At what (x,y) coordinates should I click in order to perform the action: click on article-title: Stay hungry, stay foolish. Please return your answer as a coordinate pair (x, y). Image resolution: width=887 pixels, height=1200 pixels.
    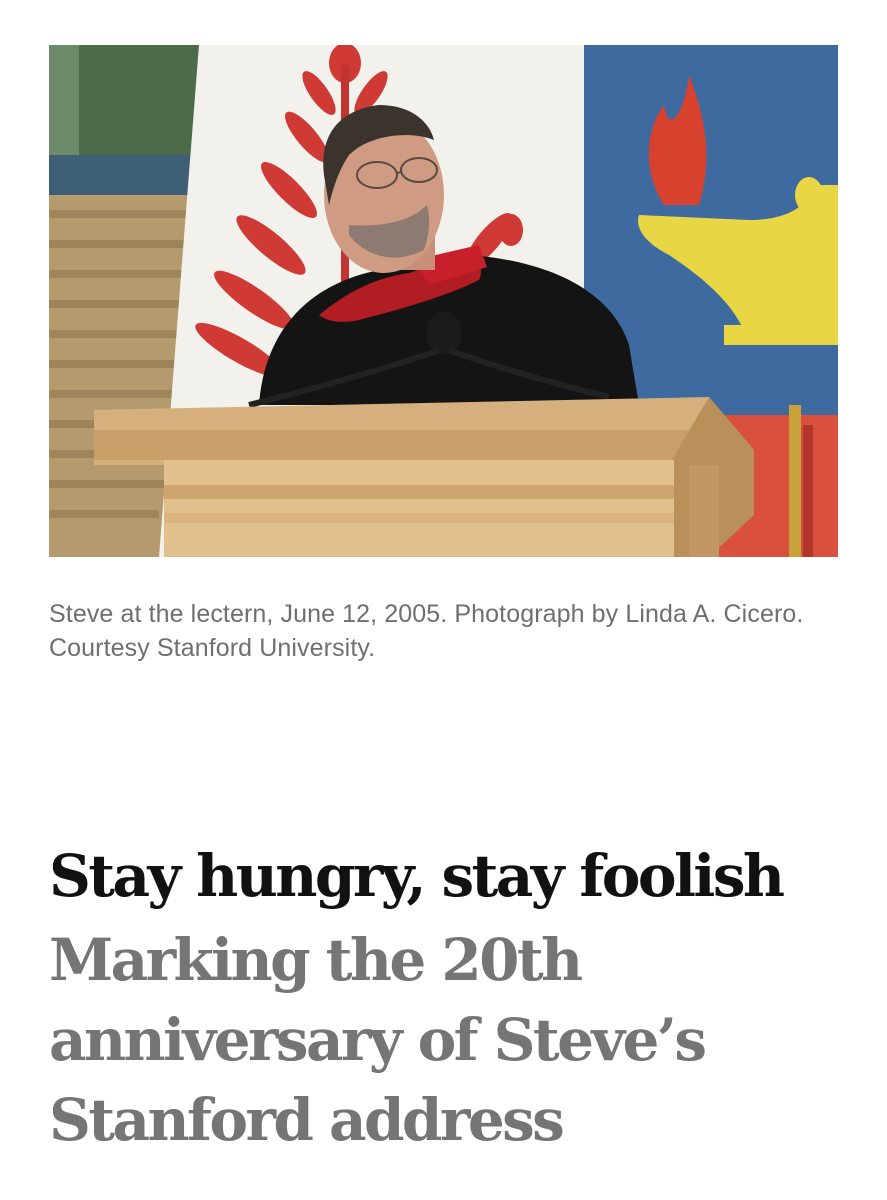
    Looking at the image, I should click on (417, 876).